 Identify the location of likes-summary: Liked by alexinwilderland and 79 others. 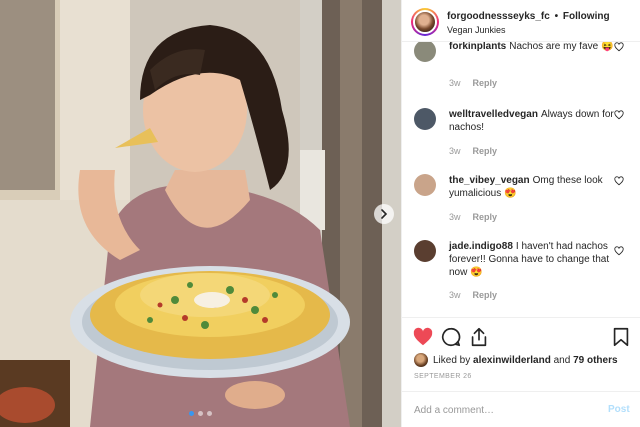
(516, 360).